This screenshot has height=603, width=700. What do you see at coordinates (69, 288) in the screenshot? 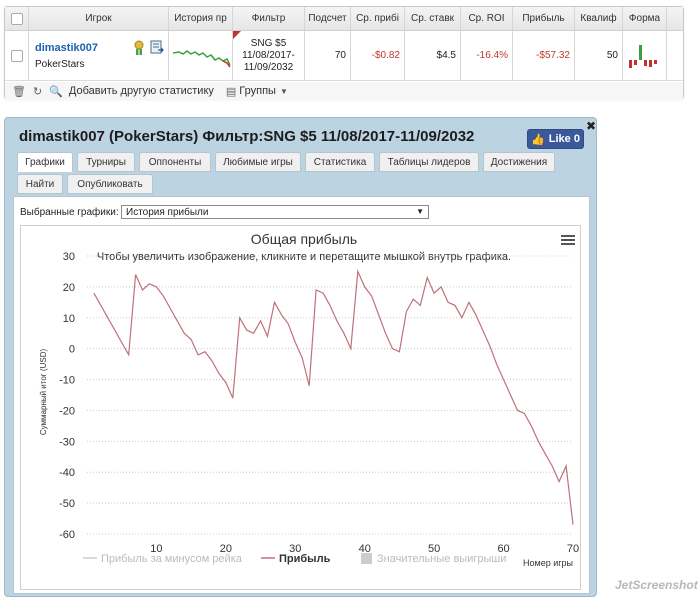
I see `y-tick-label: 20` at bounding box center [69, 288].